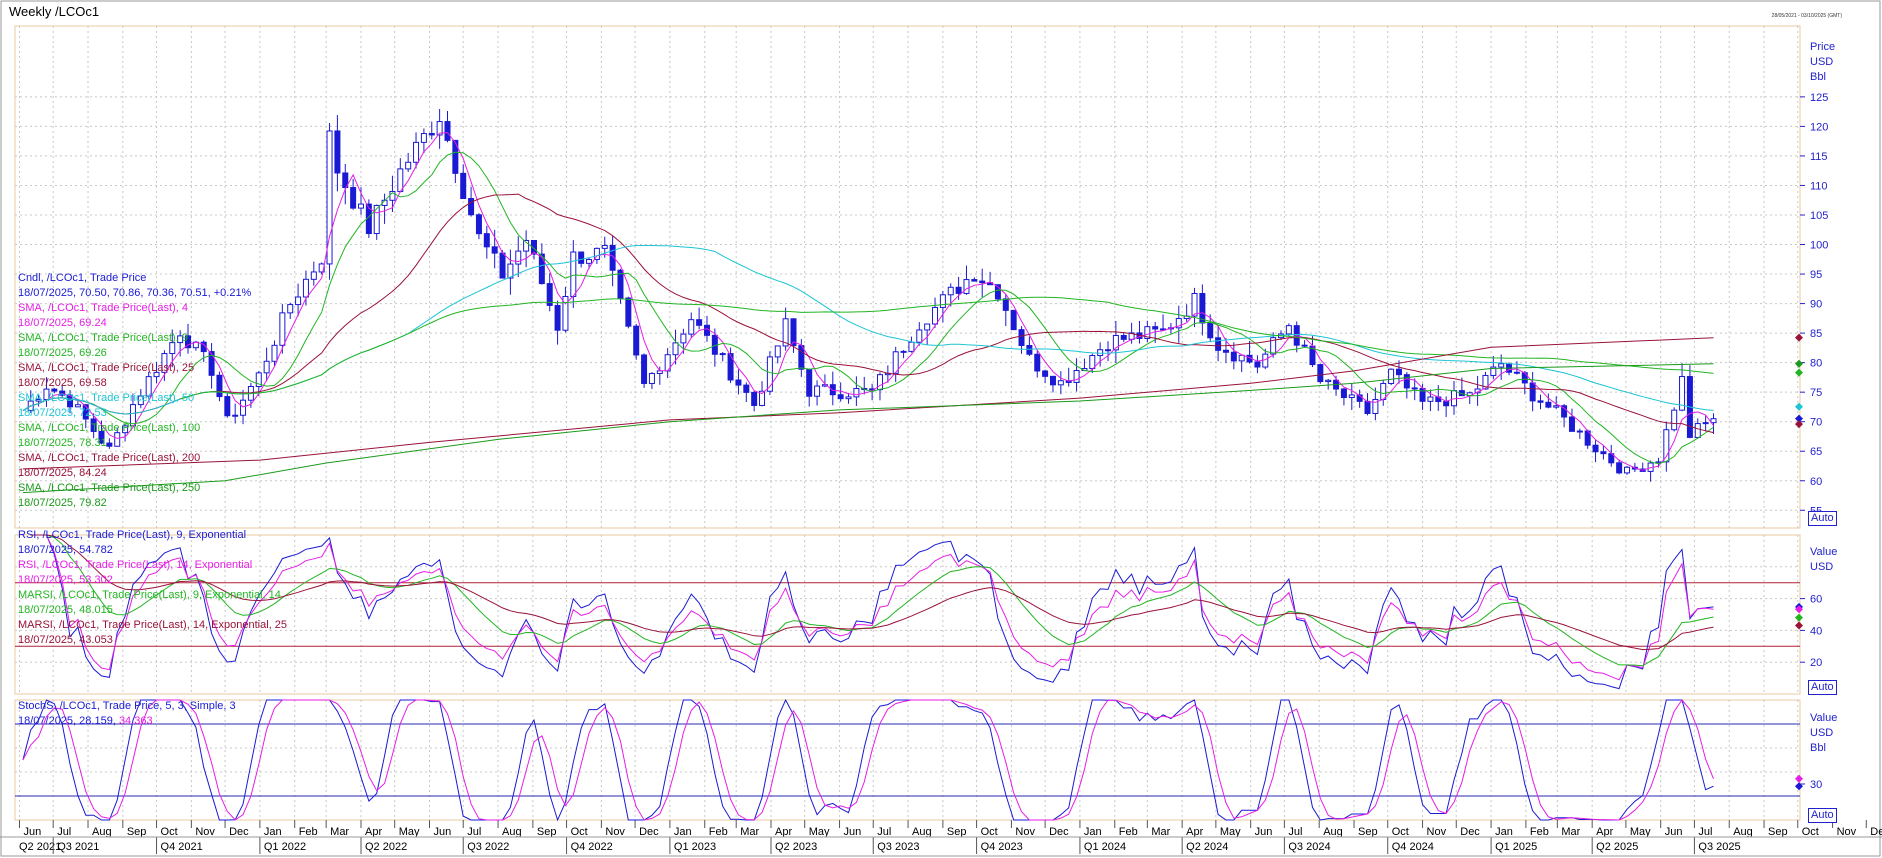 Image resolution: width=1882 pixels, height=858 pixels. I want to click on price-tick-label: 90, so click(1816, 305).